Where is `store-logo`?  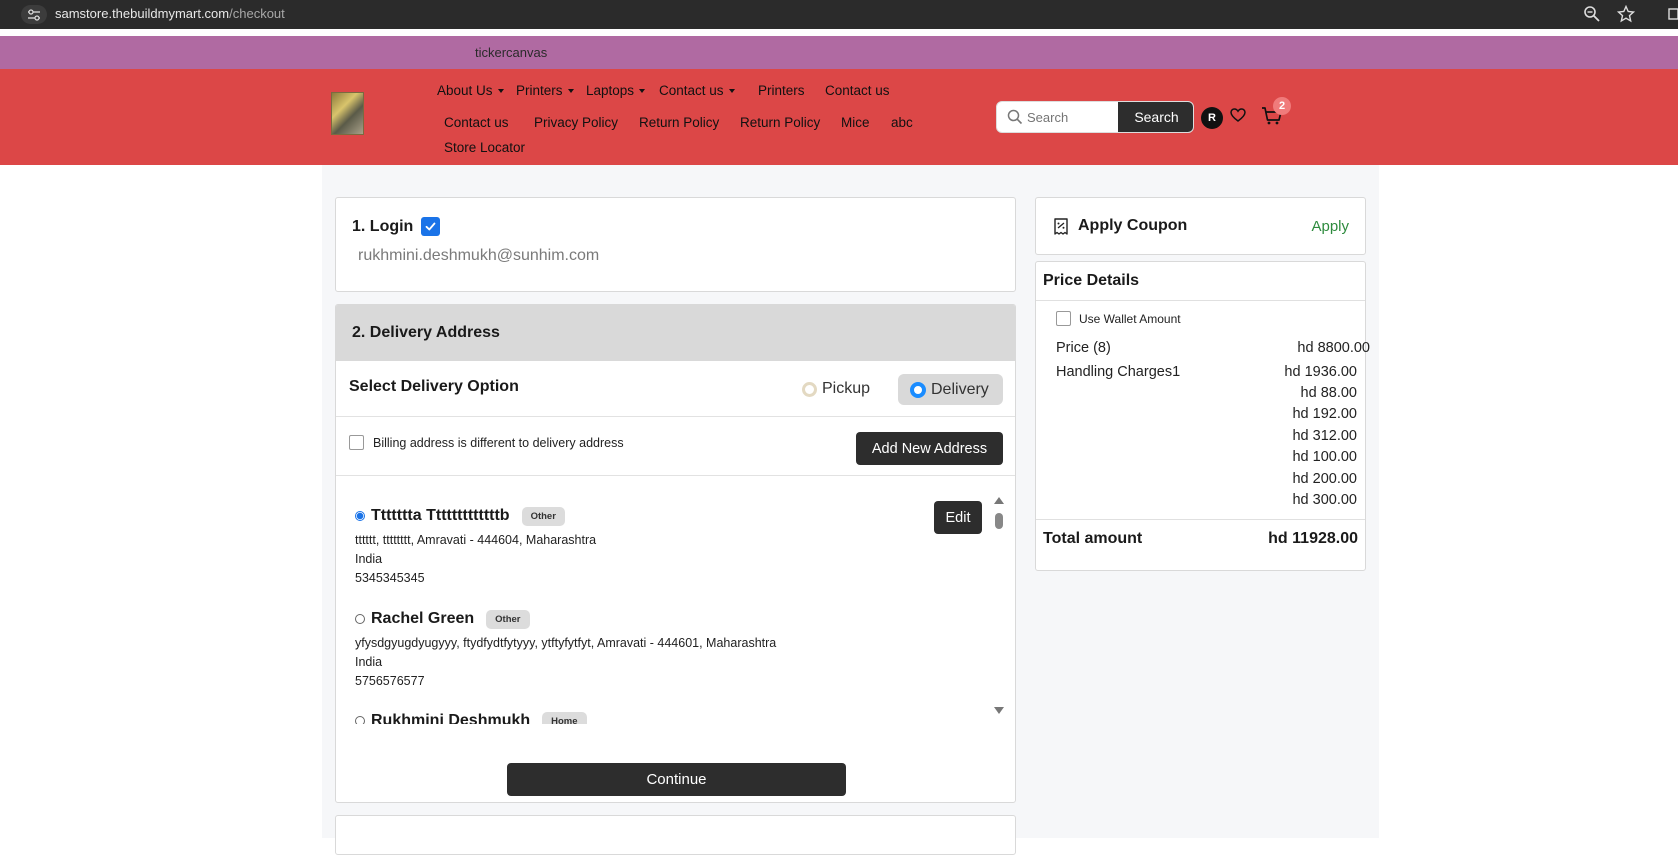
store-logo is located at coordinates (347, 113).